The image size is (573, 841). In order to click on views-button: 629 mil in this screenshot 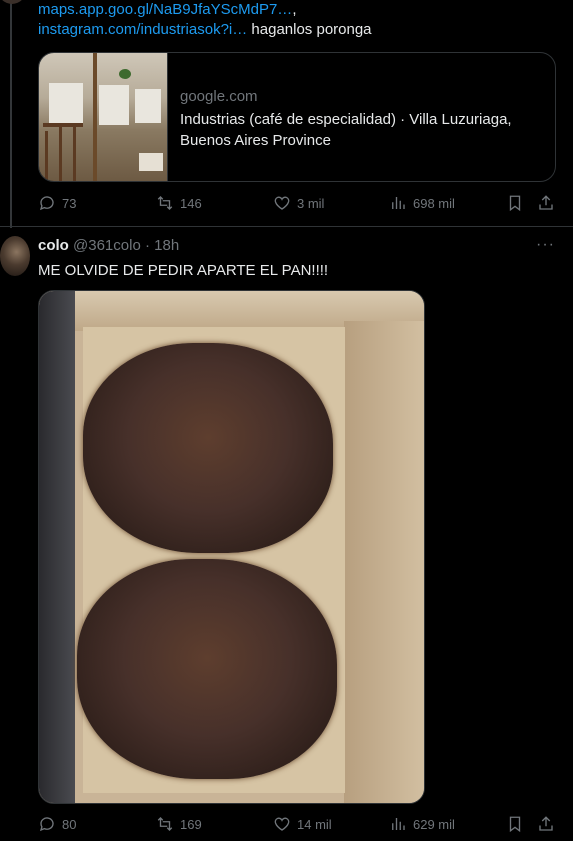, I will do `click(422, 824)`.